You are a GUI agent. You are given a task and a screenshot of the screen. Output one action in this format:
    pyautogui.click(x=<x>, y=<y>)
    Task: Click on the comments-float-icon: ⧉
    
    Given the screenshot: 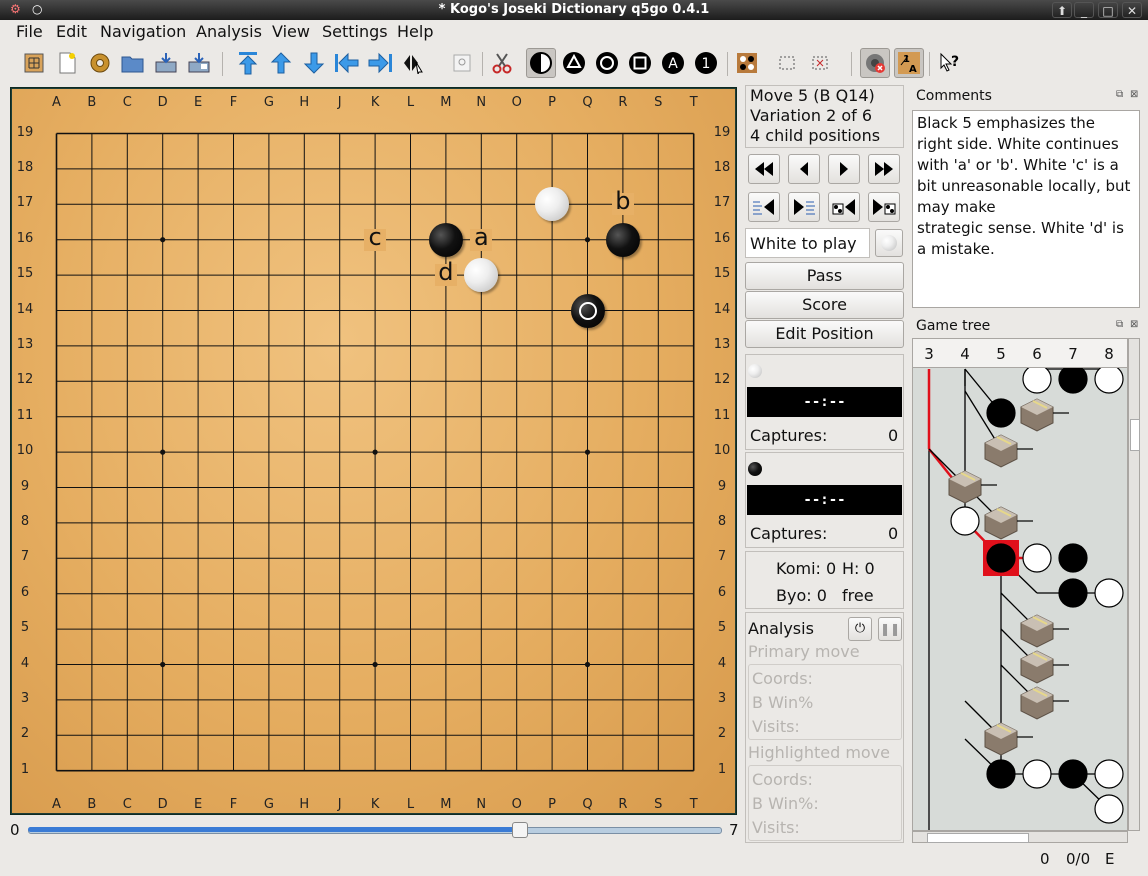 What is the action you would take?
    pyautogui.click(x=1119, y=94)
    